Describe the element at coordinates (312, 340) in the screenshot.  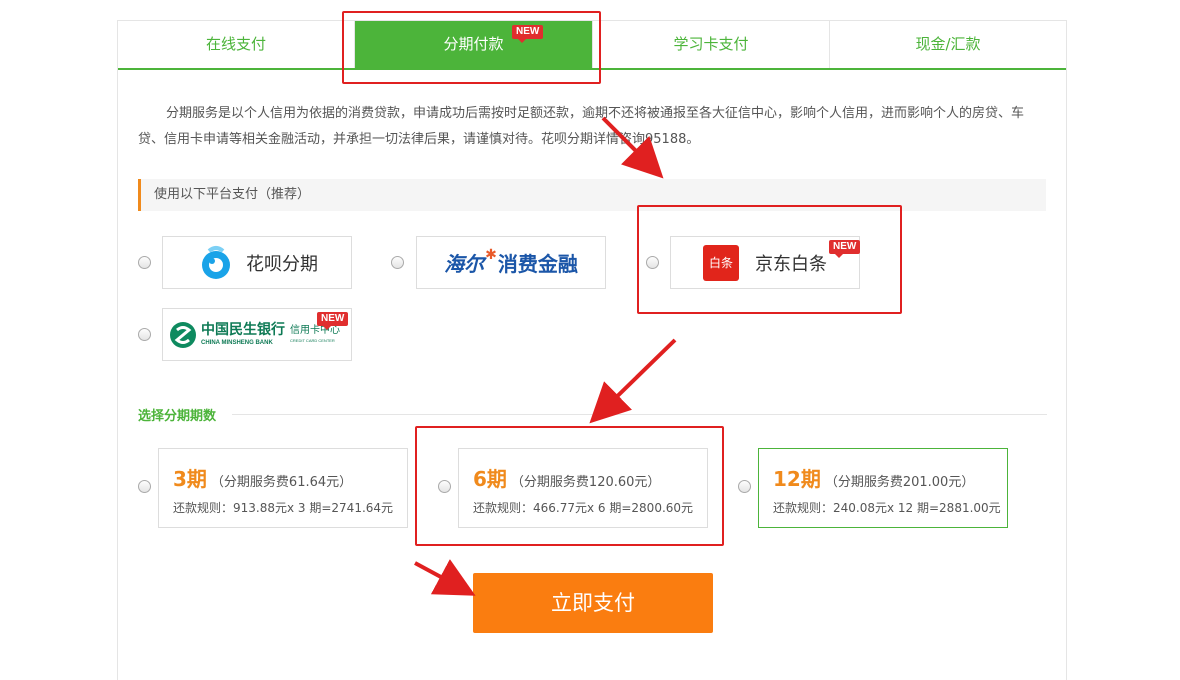
I see `minsheng-sub-en: CREDIT CARD CENTER` at that location.